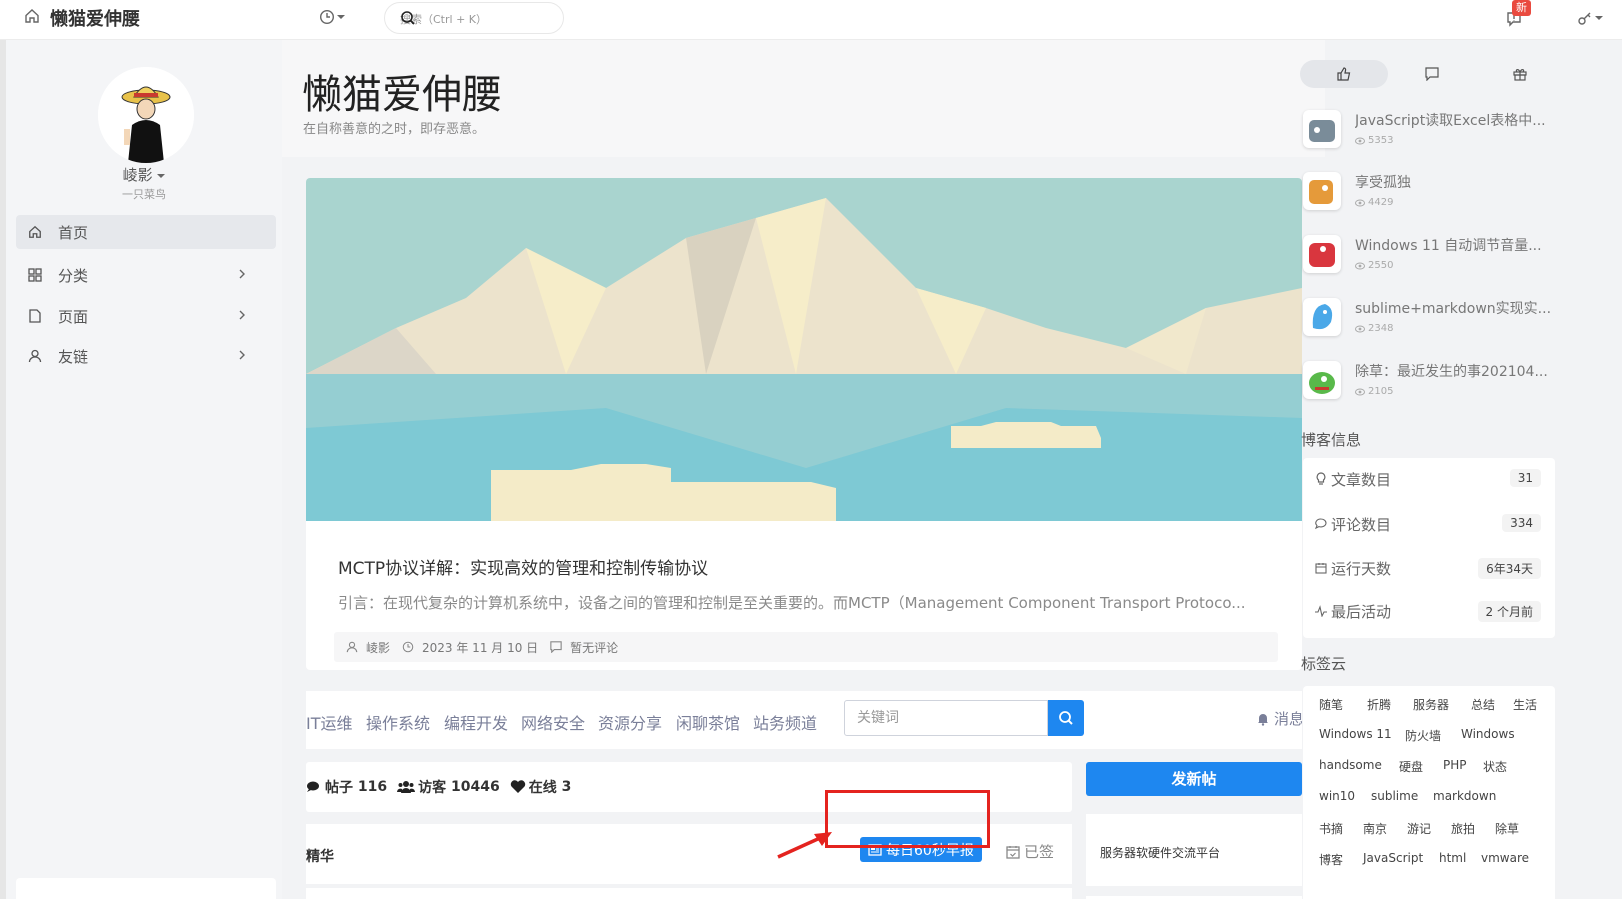 Image resolution: width=1622 pixels, height=899 pixels. What do you see at coordinates (398, 722) in the screenshot?
I see `forum-nav-item: 操作系统` at bounding box center [398, 722].